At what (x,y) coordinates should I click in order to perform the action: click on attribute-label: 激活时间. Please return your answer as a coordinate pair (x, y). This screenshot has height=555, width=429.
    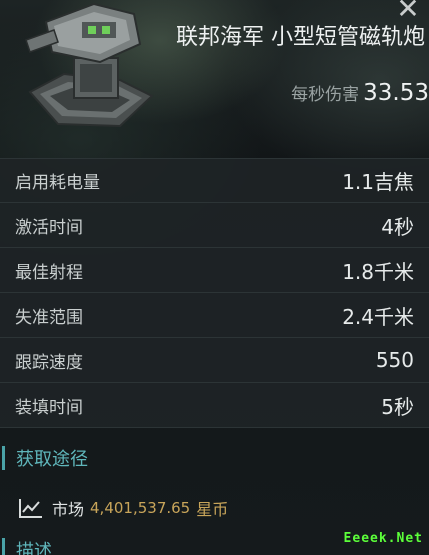
    Looking at the image, I should click on (49, 227).